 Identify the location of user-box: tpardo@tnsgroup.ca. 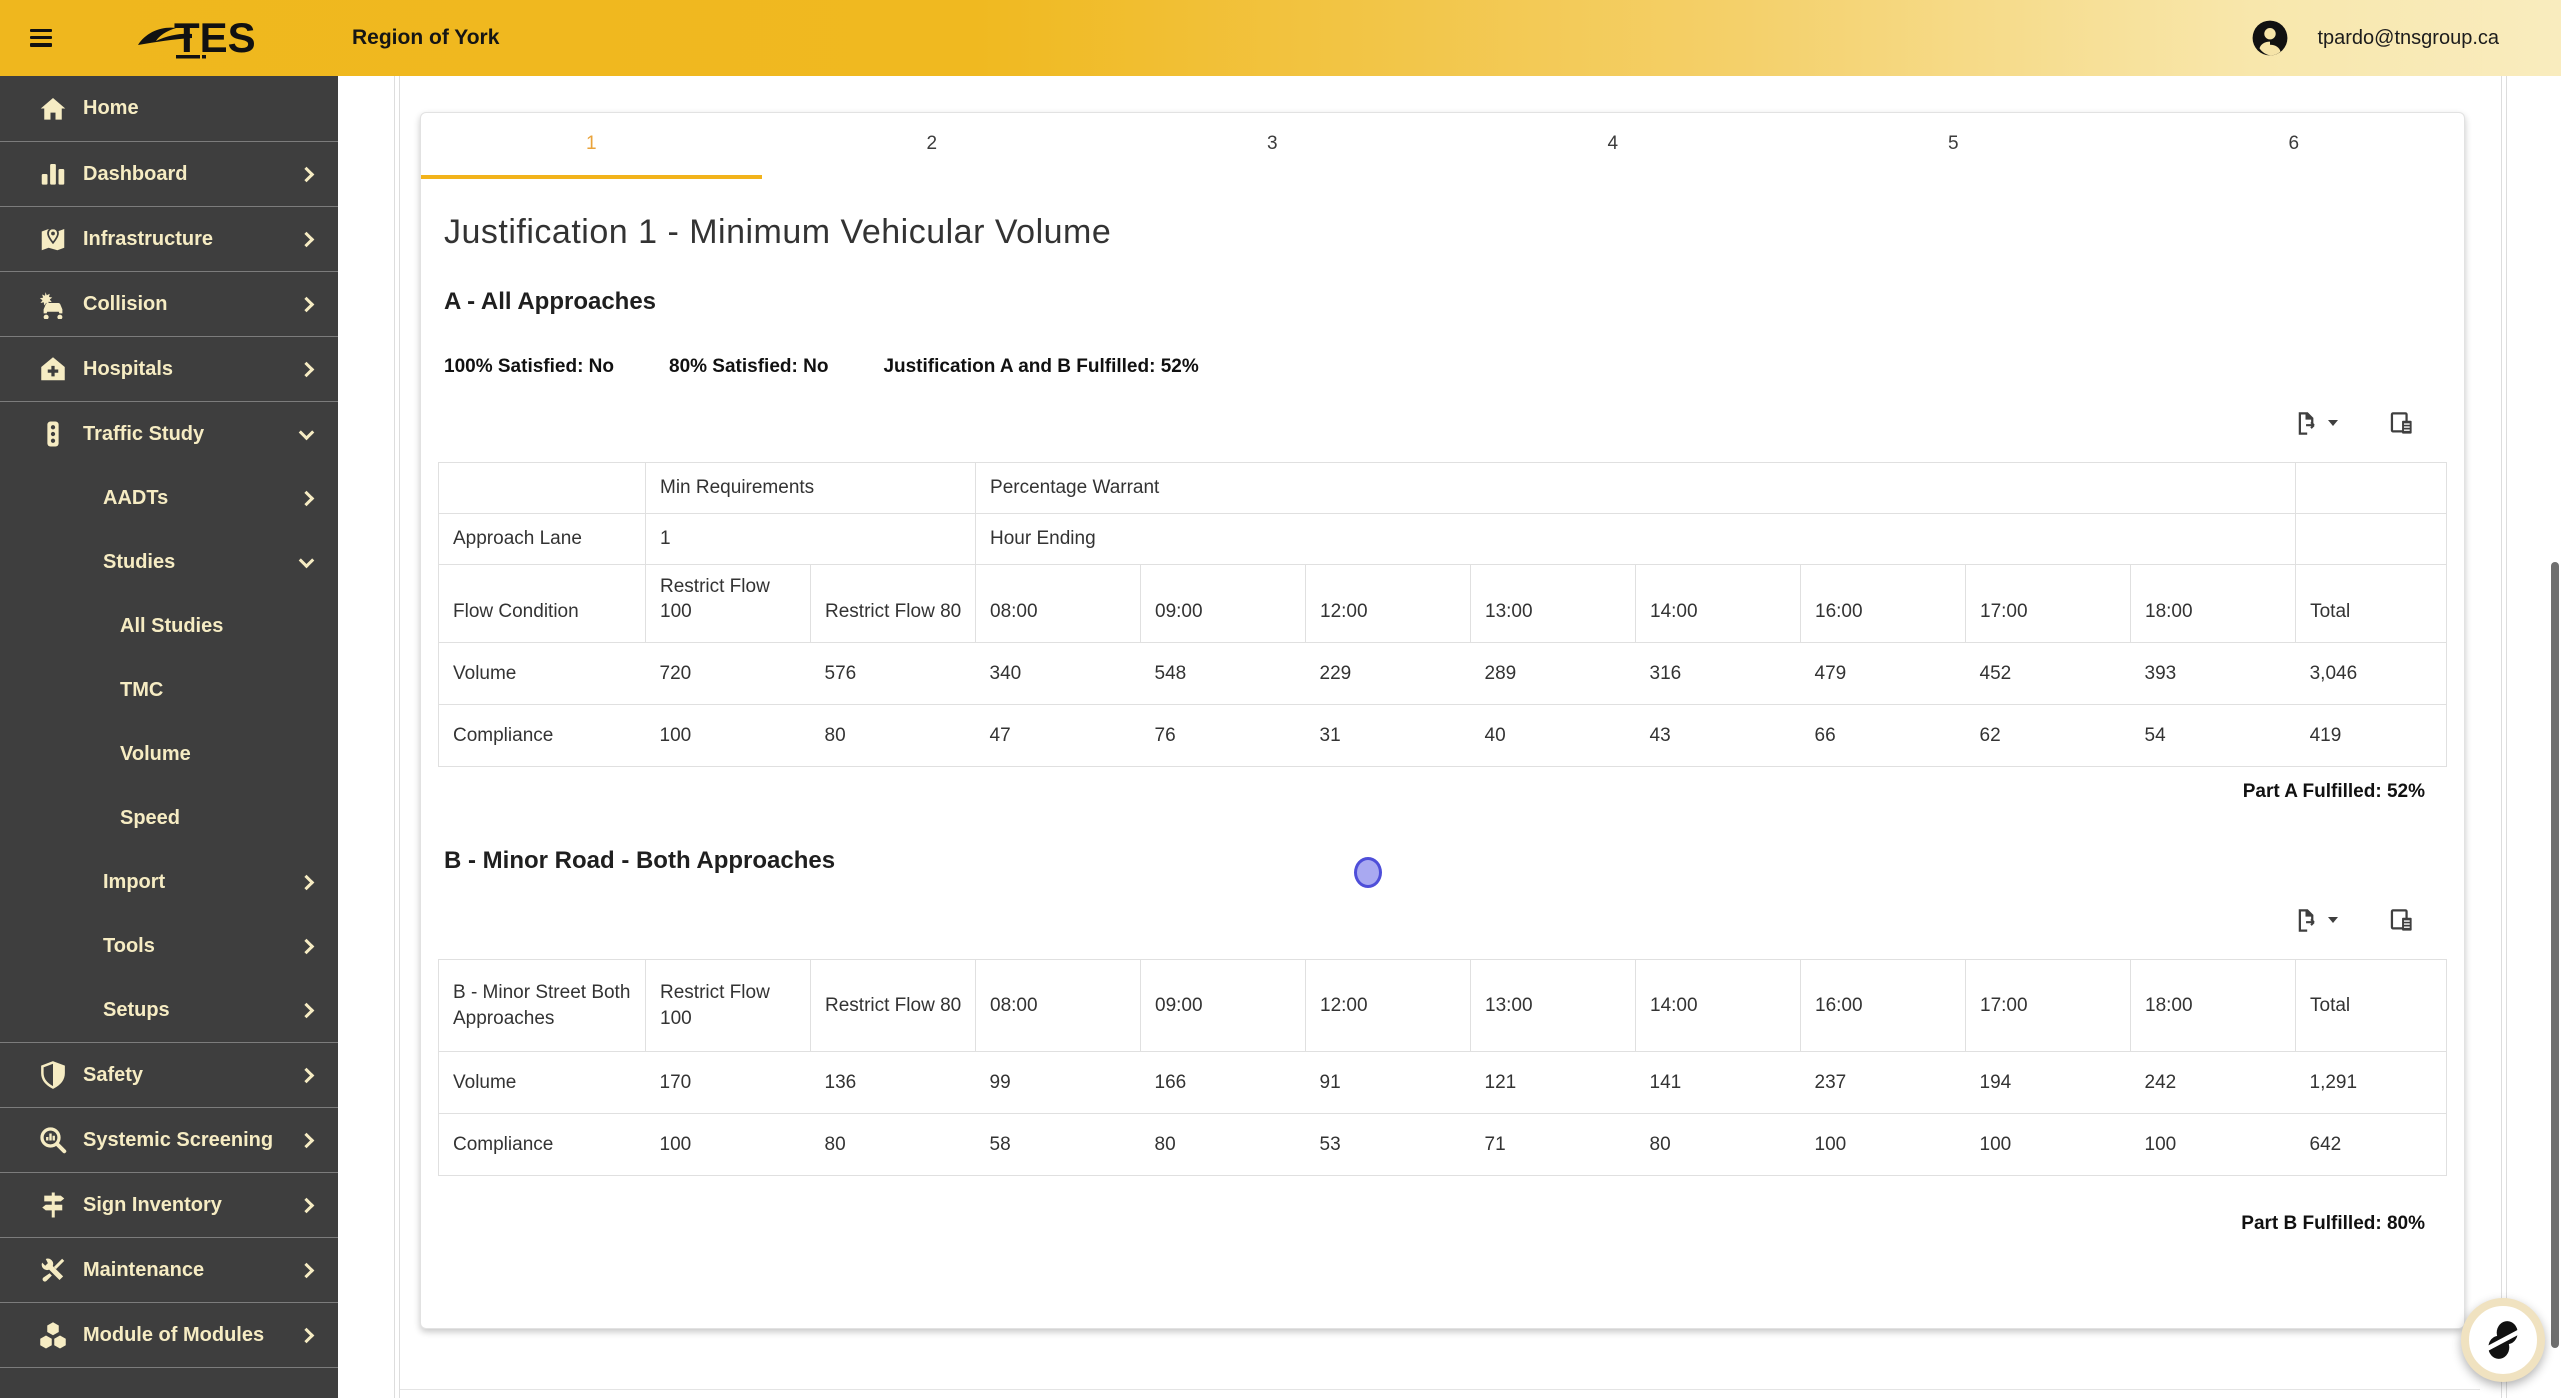
(2375, 38).